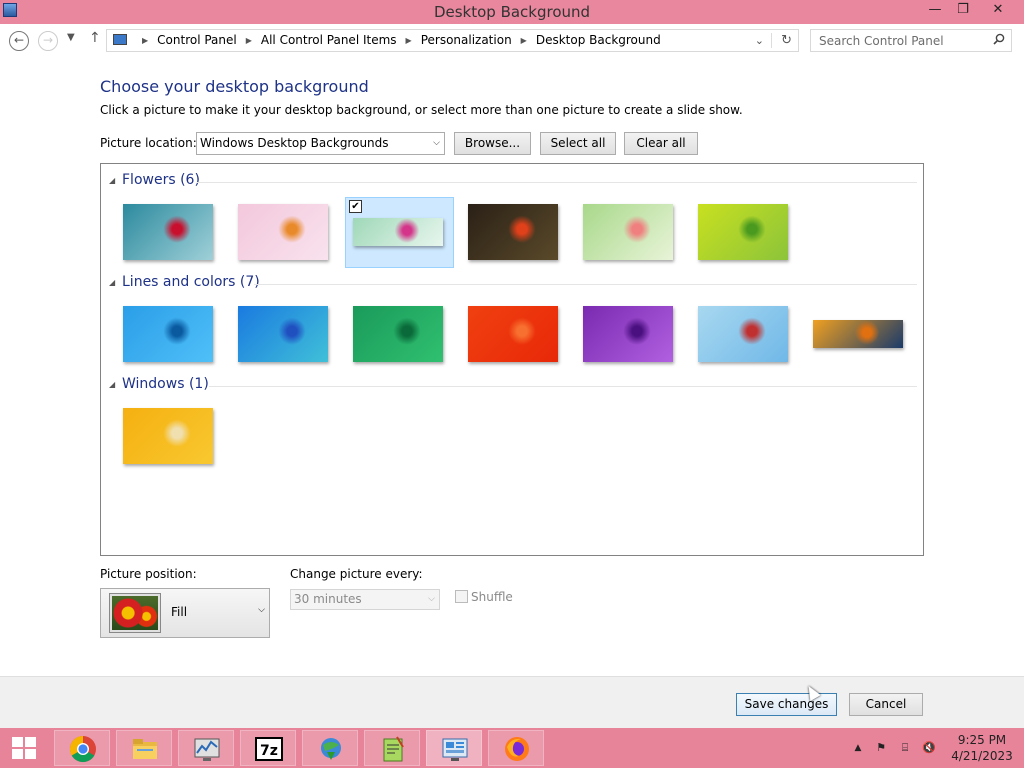 Image resolution: width=1024 pixels, height=768 pixels. What do you see at coordinates (161, 180) in the screenshot?
I see `group-label: Flowers (6)` at bounding box center [161, 180].